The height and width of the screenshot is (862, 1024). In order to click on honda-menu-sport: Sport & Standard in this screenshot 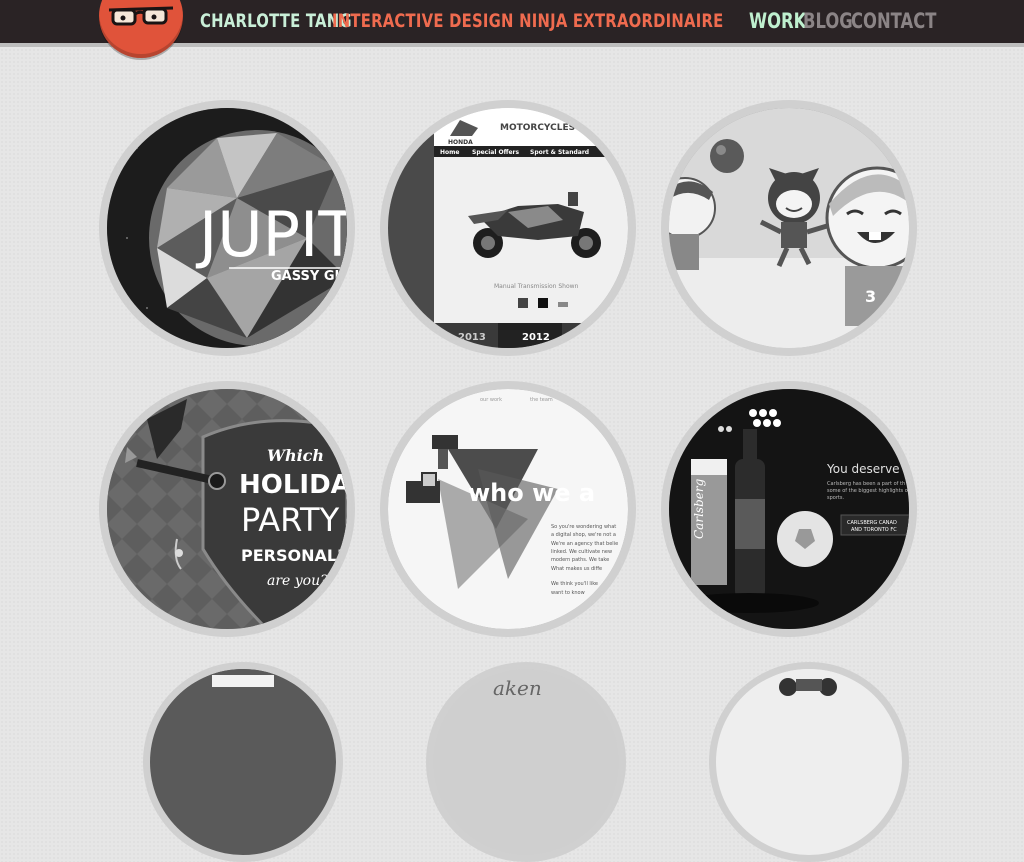, I will do `click(559, 152)`.